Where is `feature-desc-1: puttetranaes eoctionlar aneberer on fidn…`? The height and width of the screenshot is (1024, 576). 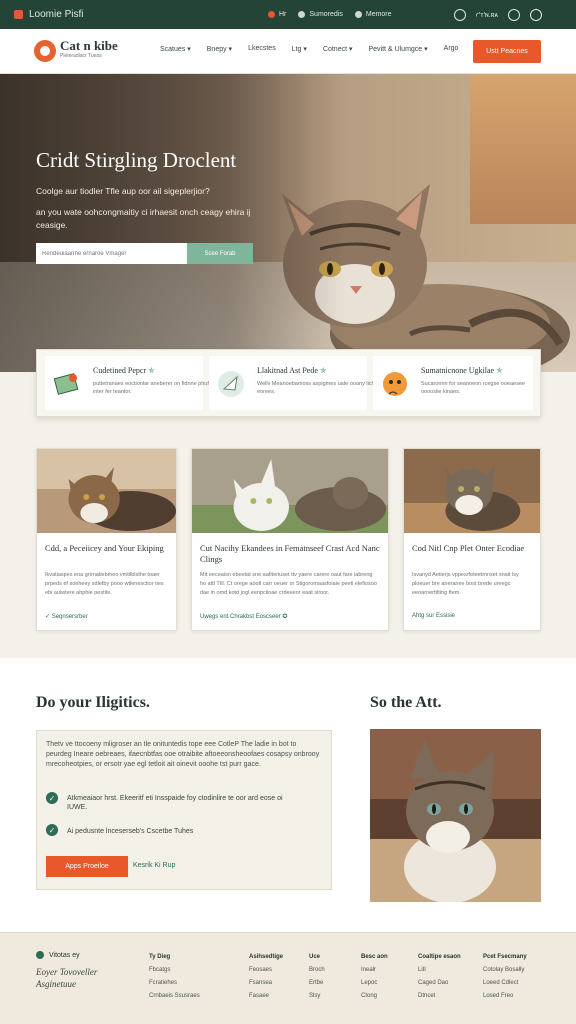
feature-desc-1: puttetranaes eoctionlar aneberer on fidn… is located at coordinates (151, 388).